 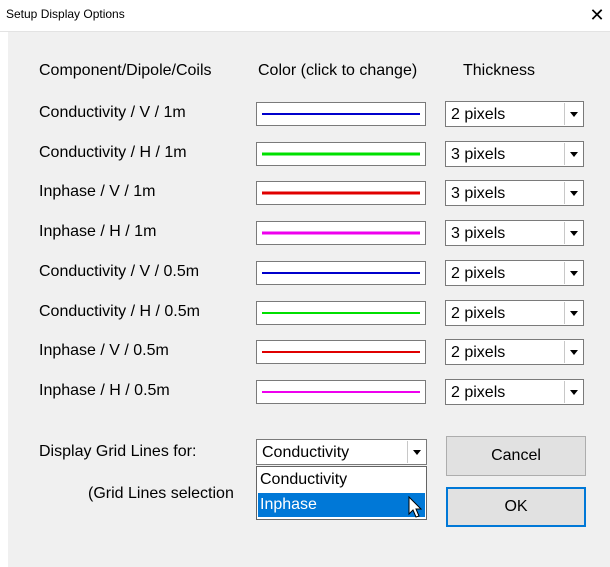 I want to click on grid-lines-note: (Grid Lines selection, so click(x=161, y=493).